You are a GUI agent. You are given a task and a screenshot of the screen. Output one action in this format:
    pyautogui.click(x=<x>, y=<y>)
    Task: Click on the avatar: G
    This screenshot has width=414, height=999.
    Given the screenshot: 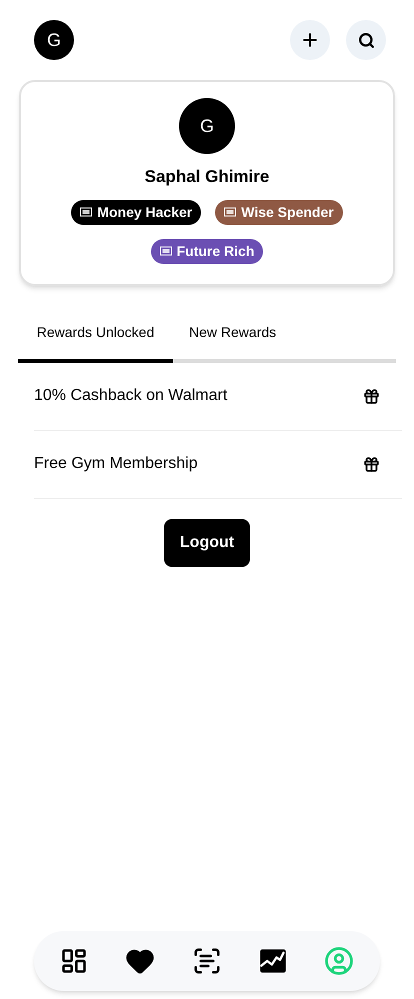 What is the action you would take?
    pyautogui.click(x=54, y=40)
    